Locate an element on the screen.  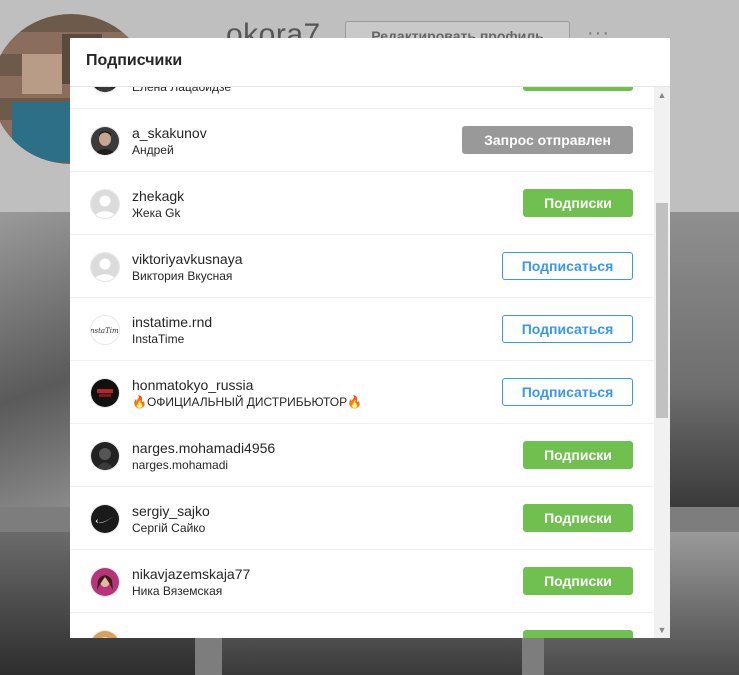
request-sent-button: Запрос отправлен is located at coordinates (547, 140).